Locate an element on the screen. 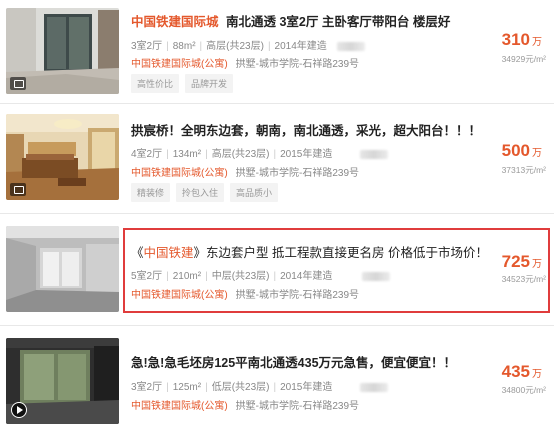  area-text: 125m² is located at coordinates (187, 387).